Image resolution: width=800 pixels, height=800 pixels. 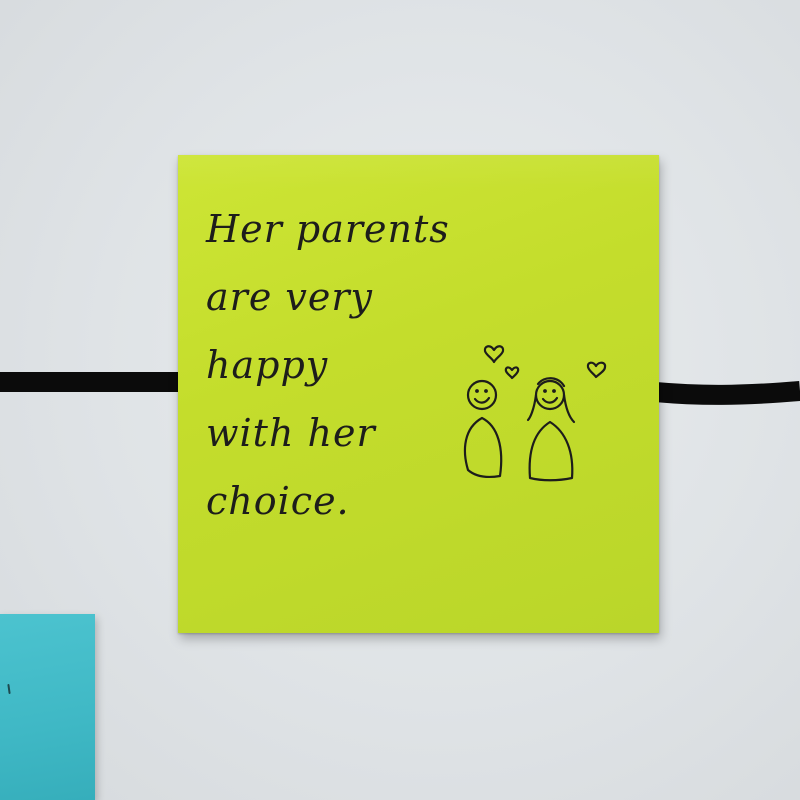 I want to click on pen-mark, so click(x=9, y=689).